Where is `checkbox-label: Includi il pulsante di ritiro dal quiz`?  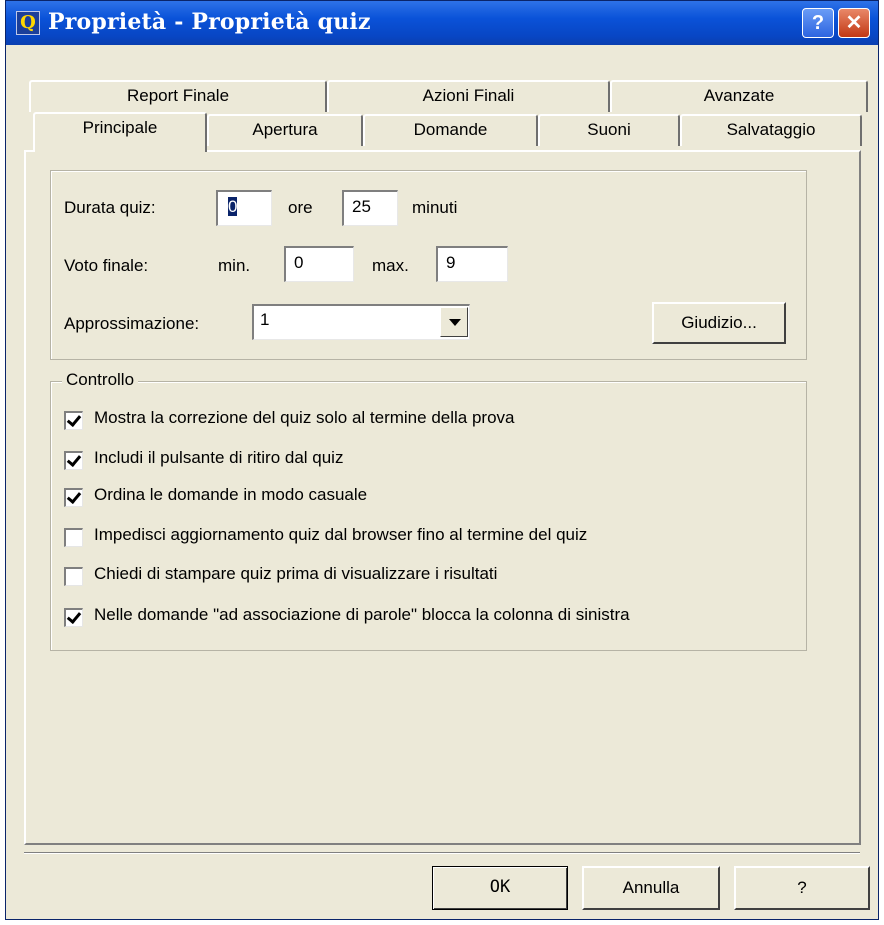 checkbox-label: Includi il pulsante di ritiro dal quiz is located at coordinates (219, 457).